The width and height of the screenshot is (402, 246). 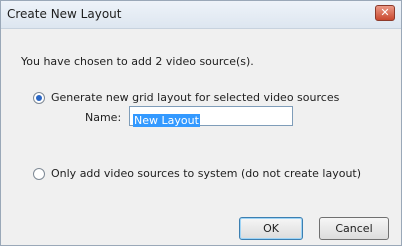 I want to click on name-input-value: New Layout, so click(x=166, y=120).